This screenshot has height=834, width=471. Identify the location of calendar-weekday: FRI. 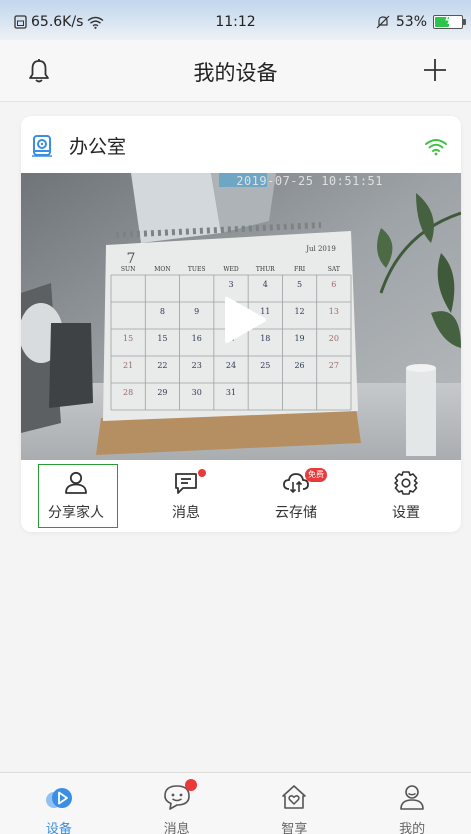
(300, 269).